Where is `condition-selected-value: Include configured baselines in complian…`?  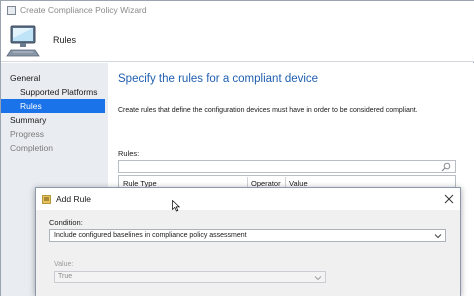
condition-selected-value: Include configured baselines in complian… is located at coordinates (150, 235).